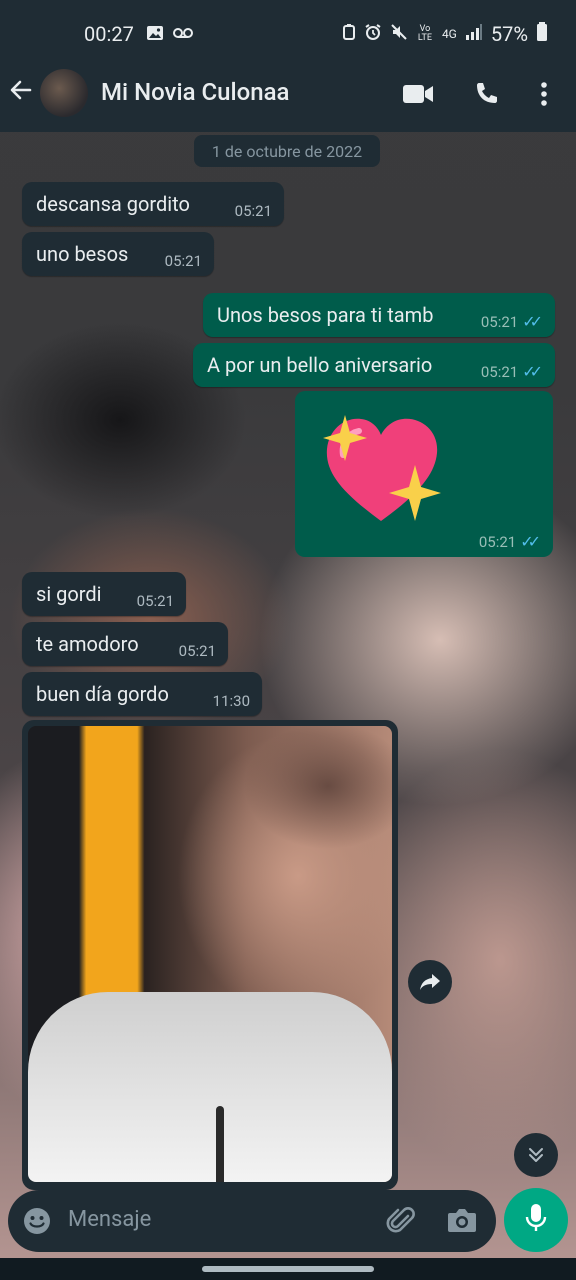 Image resolution: width=576 pixels, height=1280 pixels. Describe the element at coordinates (401, 1223) in the screenshot. I see `attach-icon` at that location.